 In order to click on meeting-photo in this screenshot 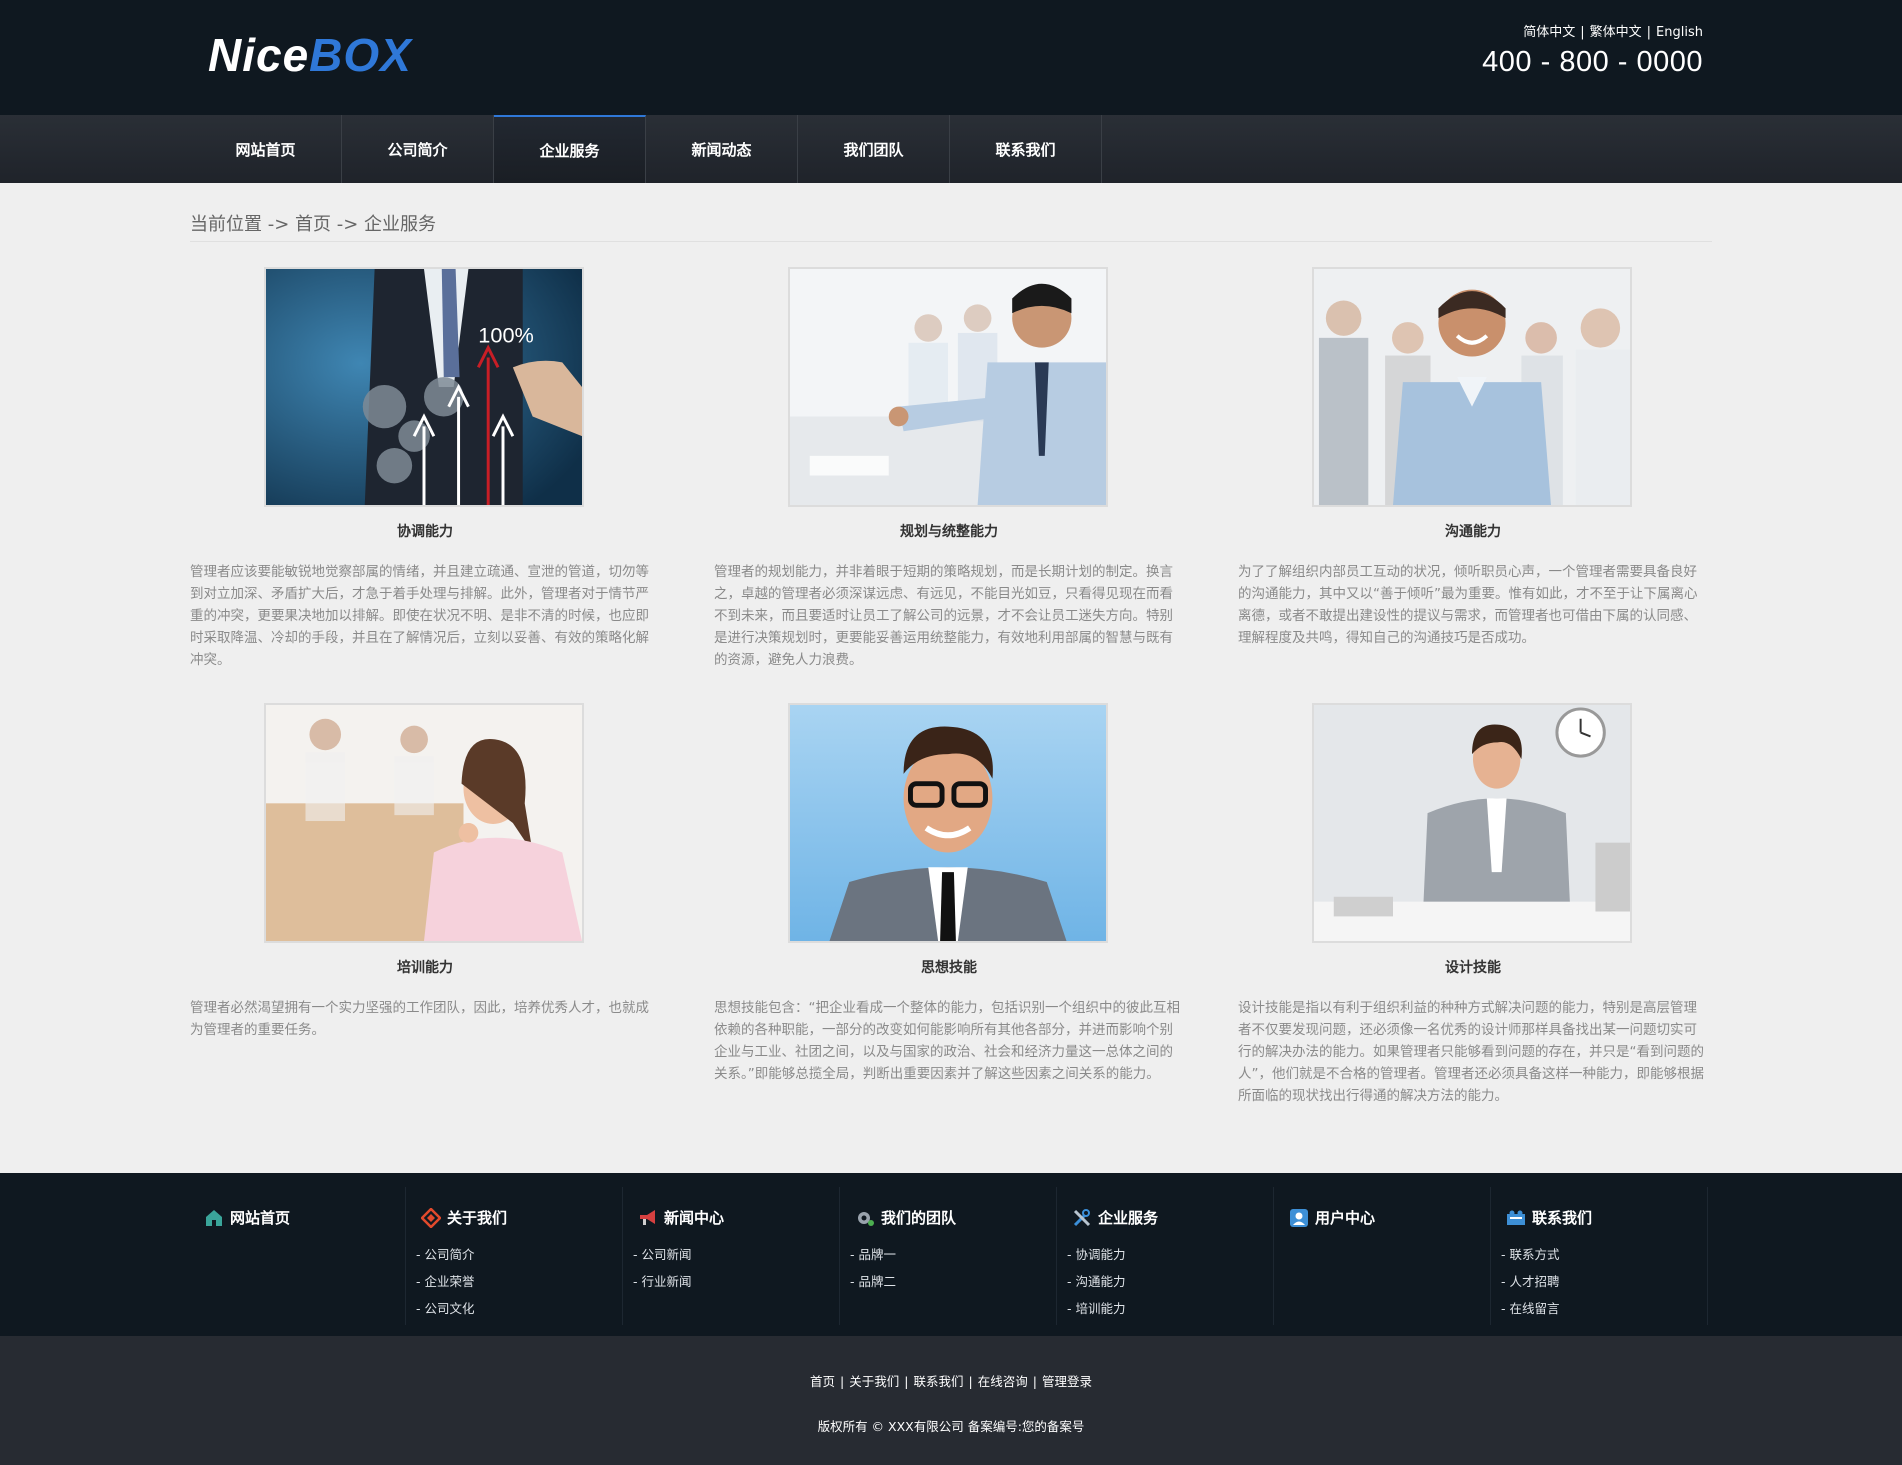, I will do `click(948, 387)`.